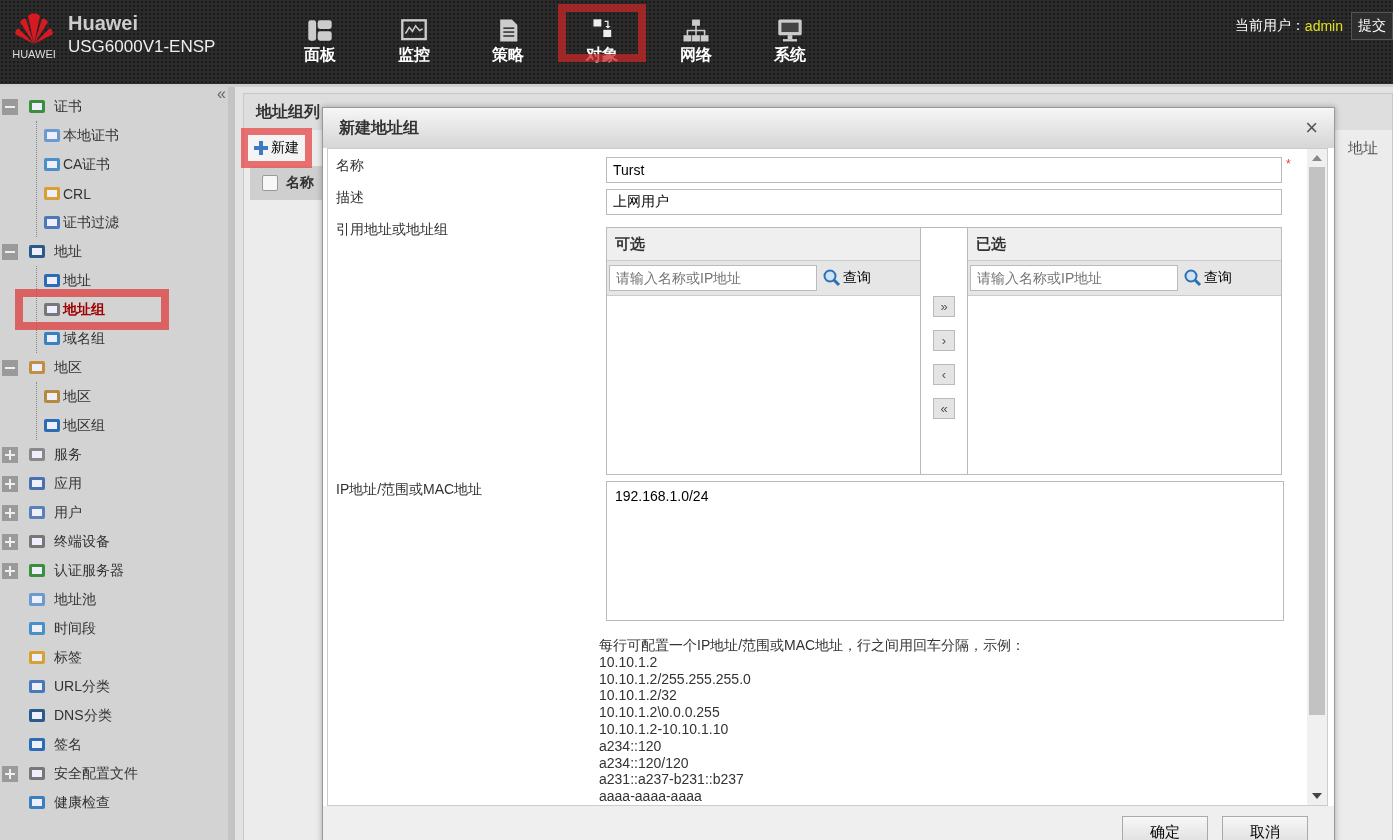  Describe the element at coordinates (87, 164) in the screenshot. I see `tree-item: CA证书` at that location.